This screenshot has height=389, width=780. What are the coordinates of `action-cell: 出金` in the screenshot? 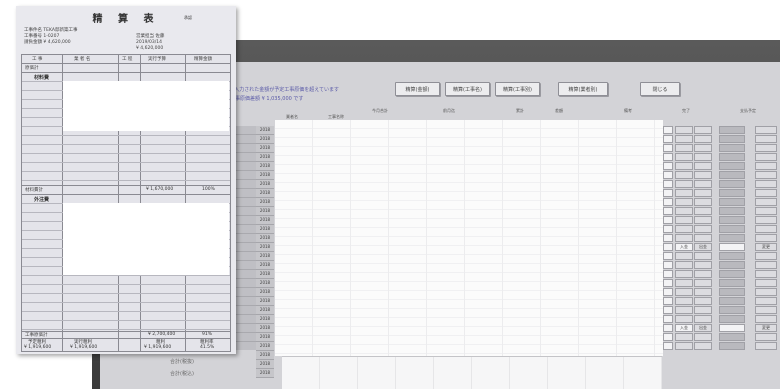 It's located at (703, 328).